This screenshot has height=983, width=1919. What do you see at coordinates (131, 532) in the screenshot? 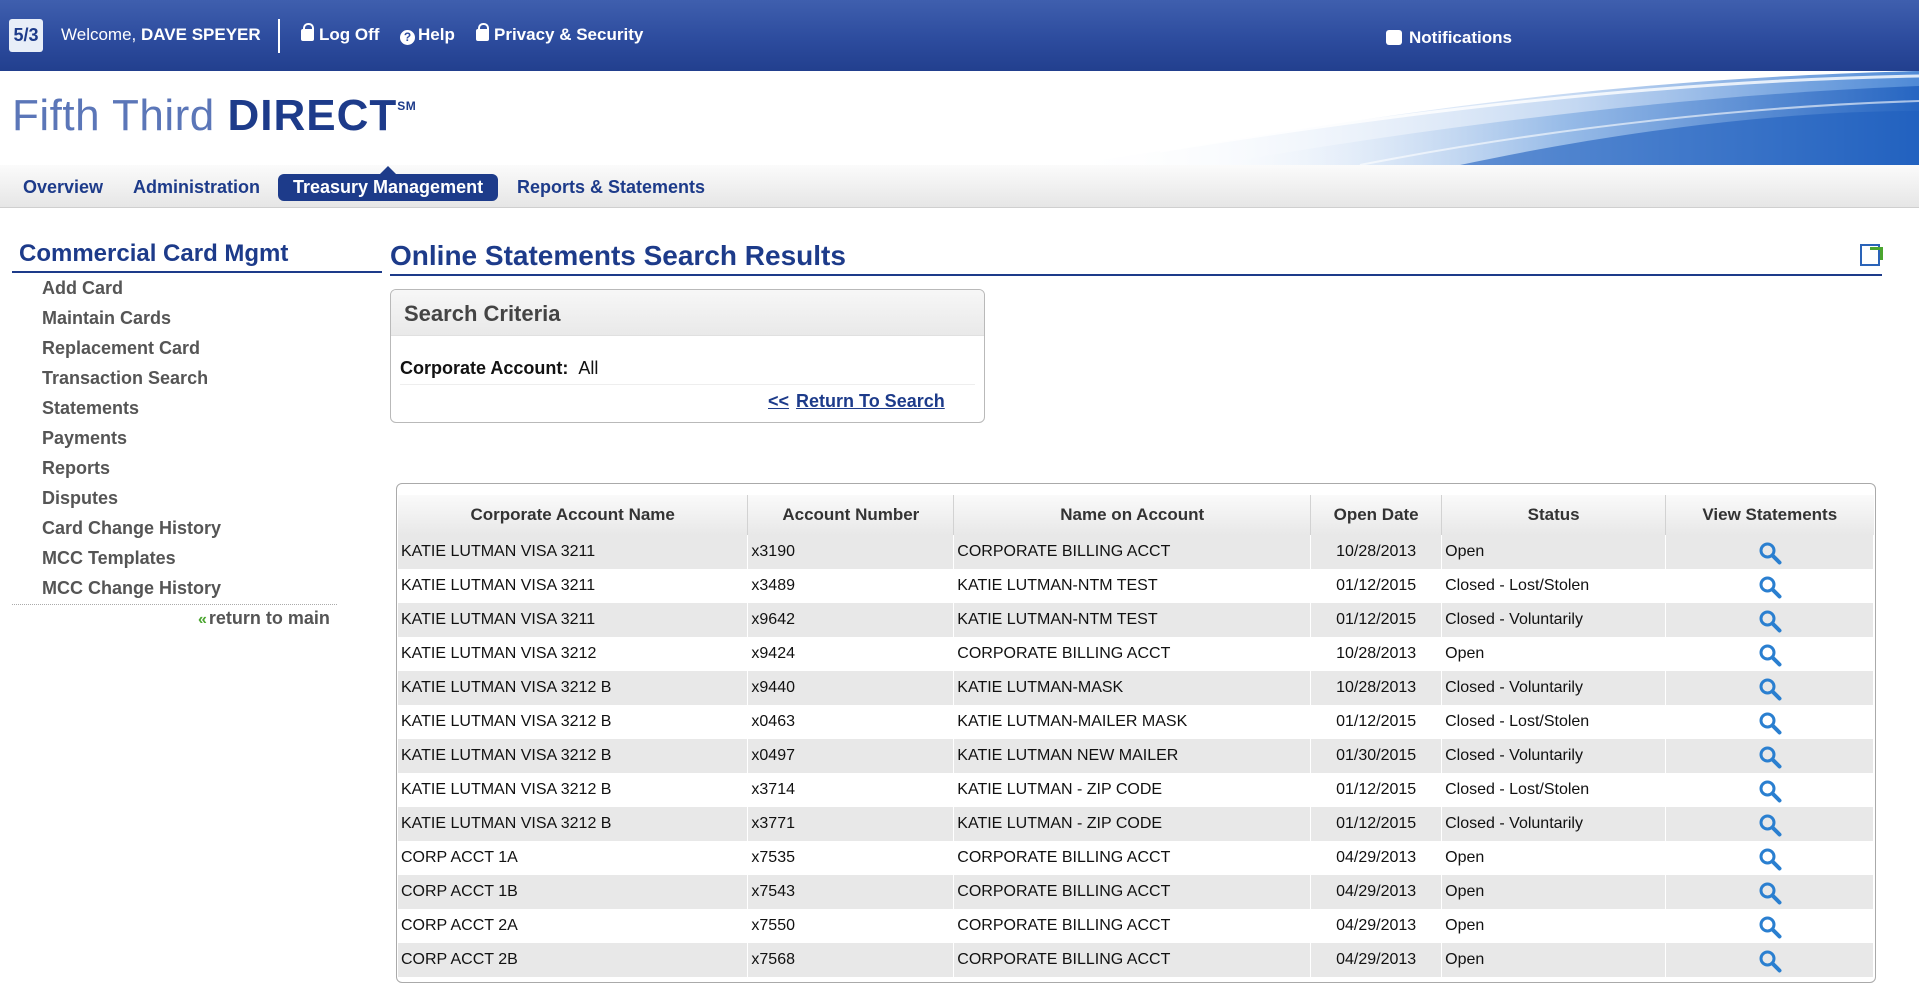
I see `sidebar-item-card-change-history: Card Change History` at bounding box center [131, 532].